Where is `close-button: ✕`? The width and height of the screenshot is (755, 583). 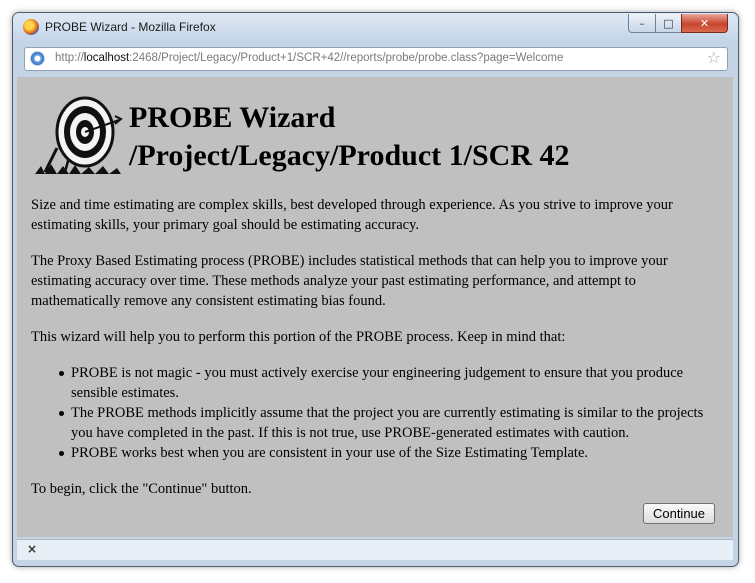 close-button: ✕ is located at coordinates (704, 23).